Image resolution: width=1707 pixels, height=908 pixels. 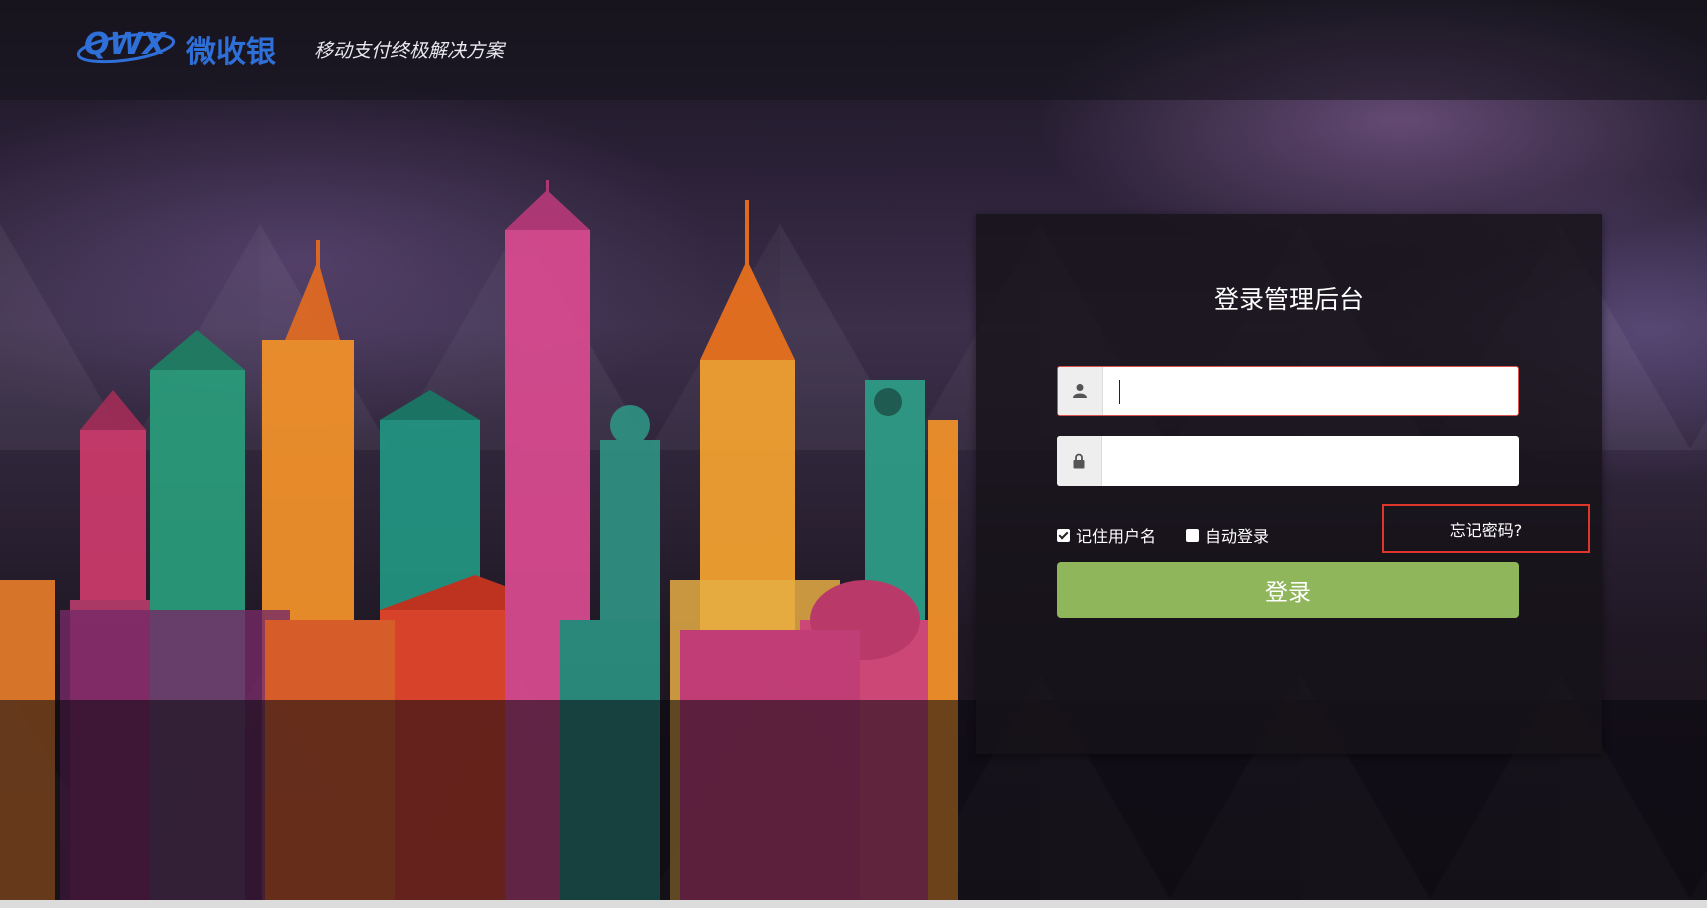 I want to click on remember-username-checkbox, so click(x=1063, y=535).